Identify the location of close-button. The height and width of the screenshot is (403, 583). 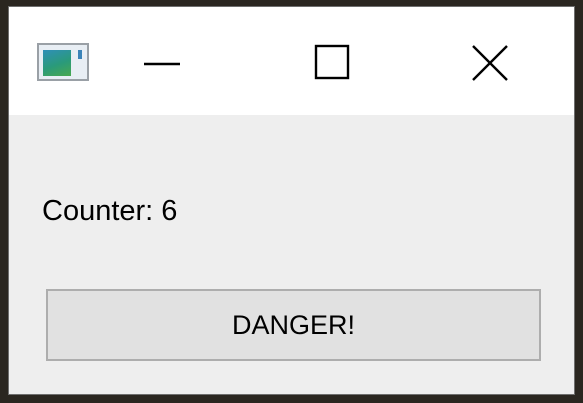
(490, 61).